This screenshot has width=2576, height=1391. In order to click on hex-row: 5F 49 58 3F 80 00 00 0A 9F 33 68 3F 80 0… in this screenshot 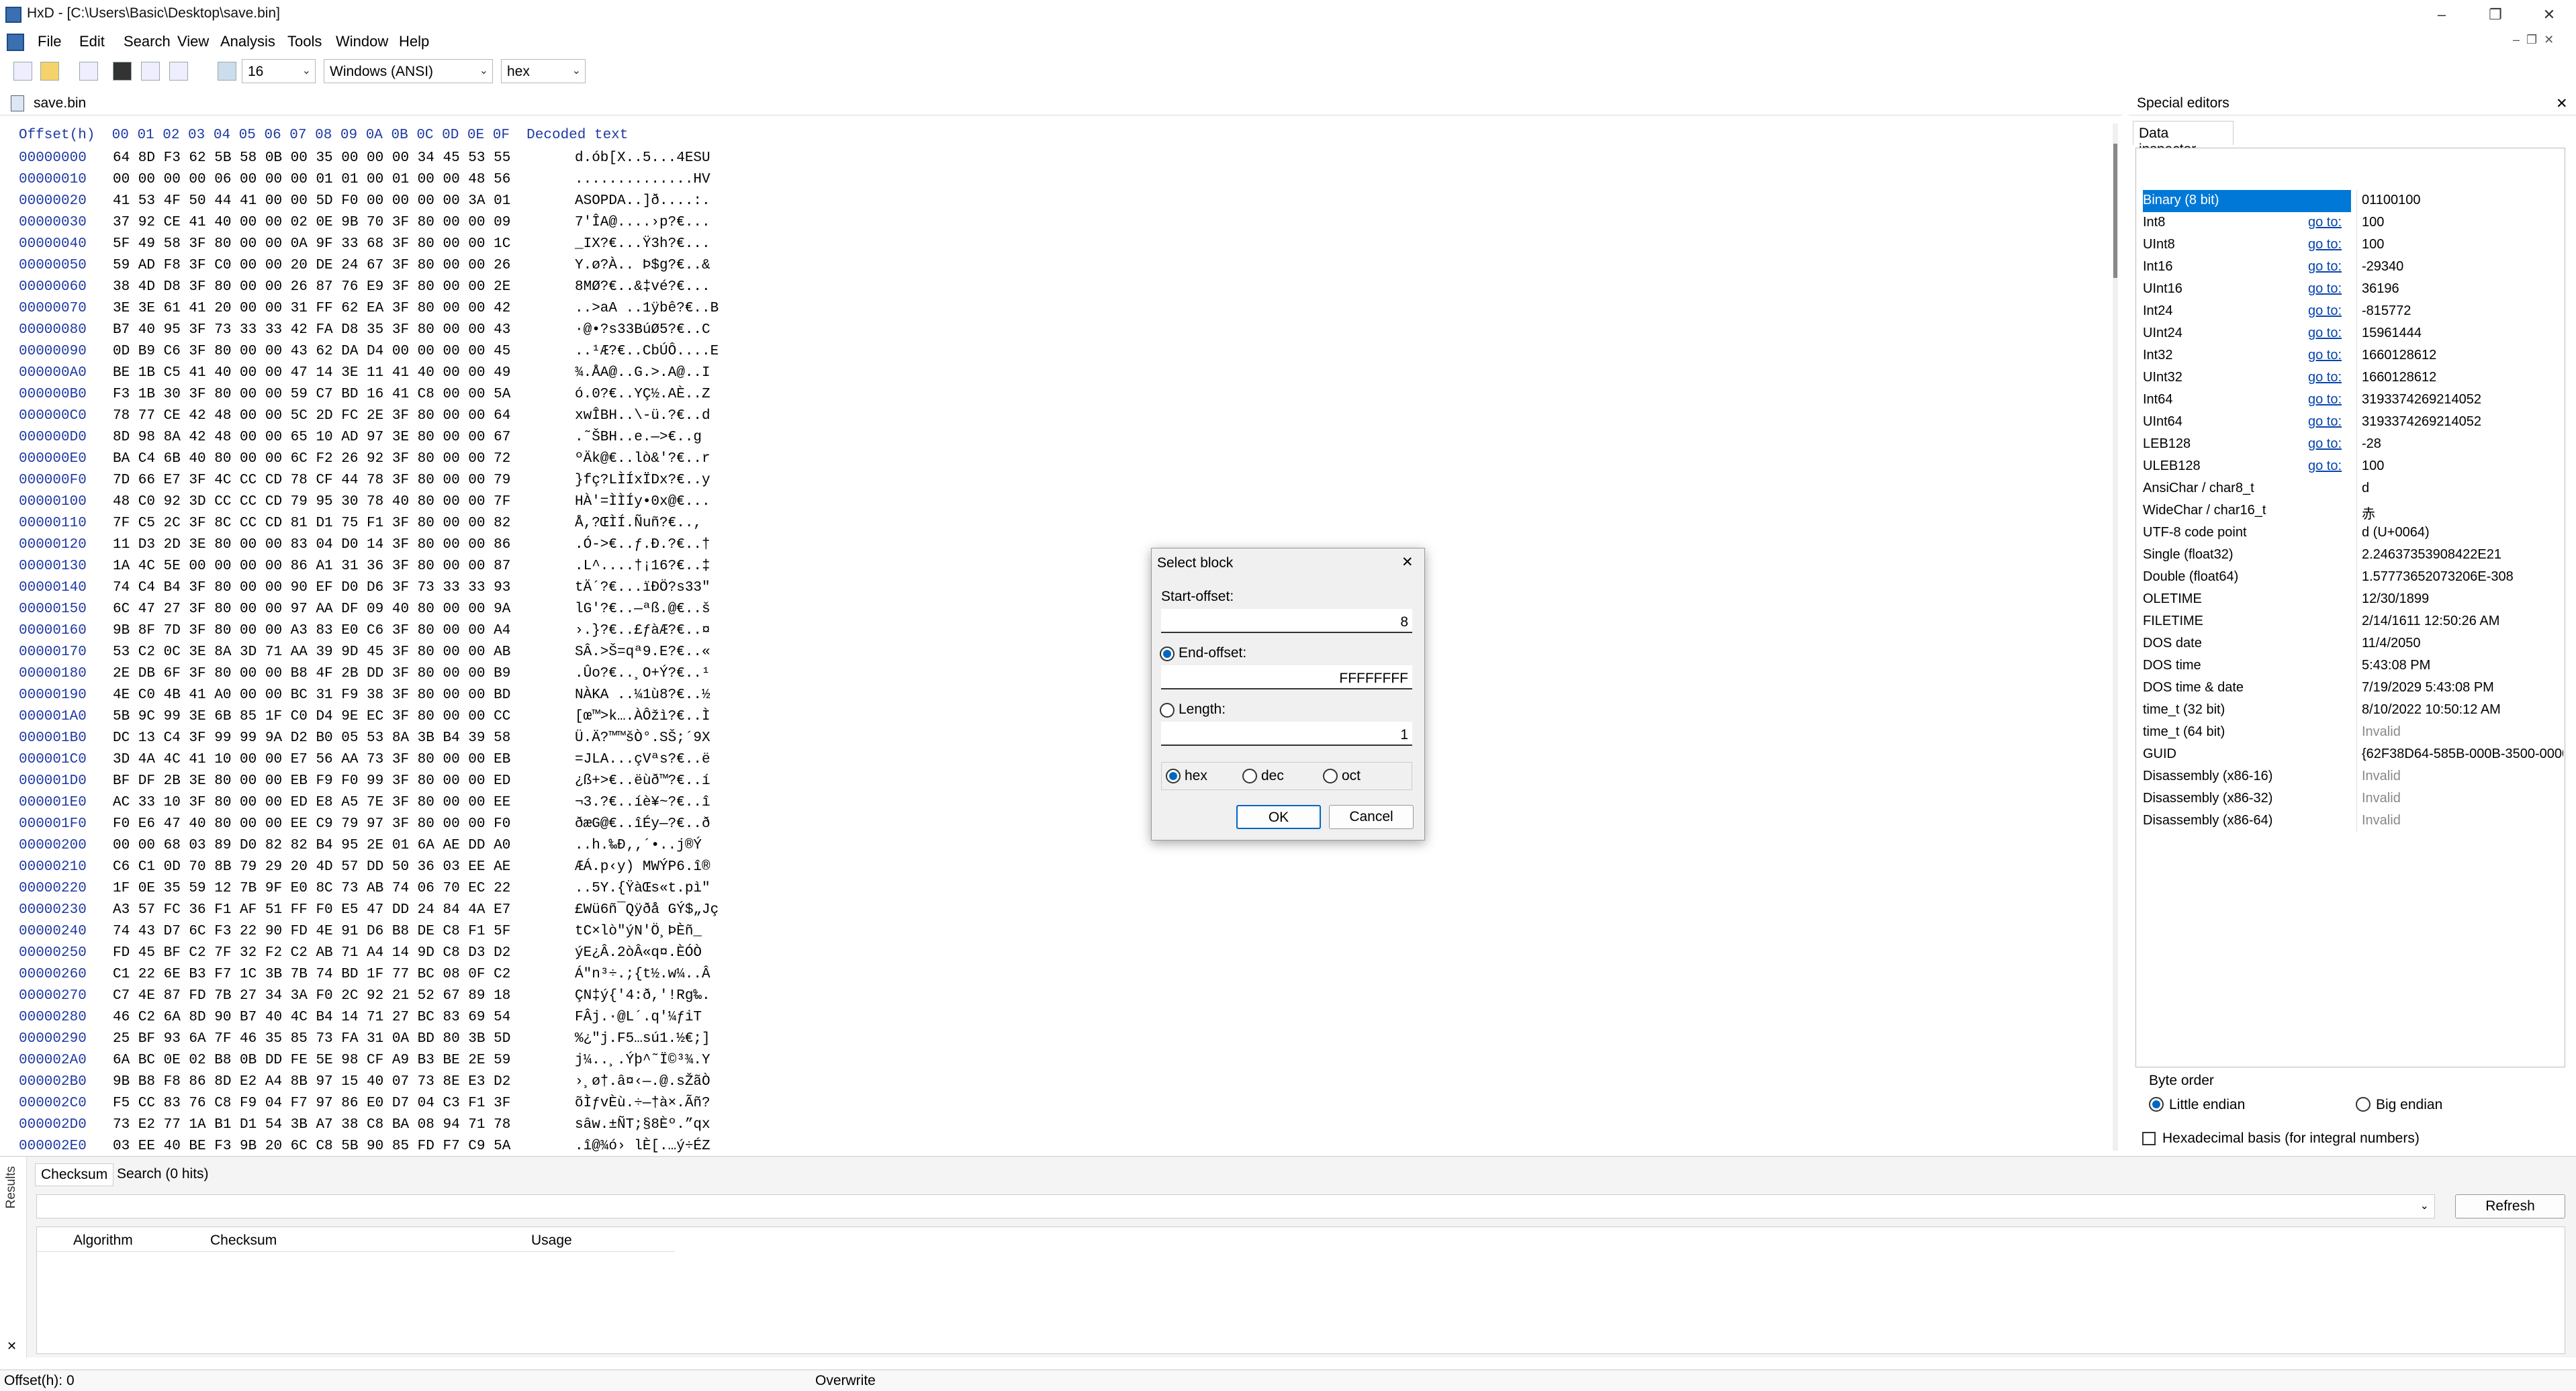, I will do `click(311, 245)`.